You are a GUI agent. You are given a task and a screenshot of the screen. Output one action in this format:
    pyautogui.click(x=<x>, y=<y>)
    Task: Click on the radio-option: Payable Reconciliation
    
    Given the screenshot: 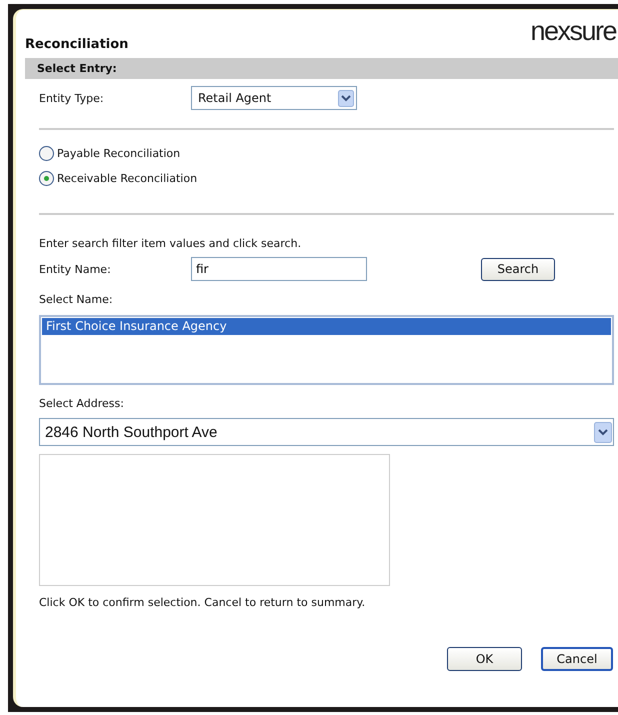 What is the action you would take?
    pyautogui.click(x=326, y=153)
    